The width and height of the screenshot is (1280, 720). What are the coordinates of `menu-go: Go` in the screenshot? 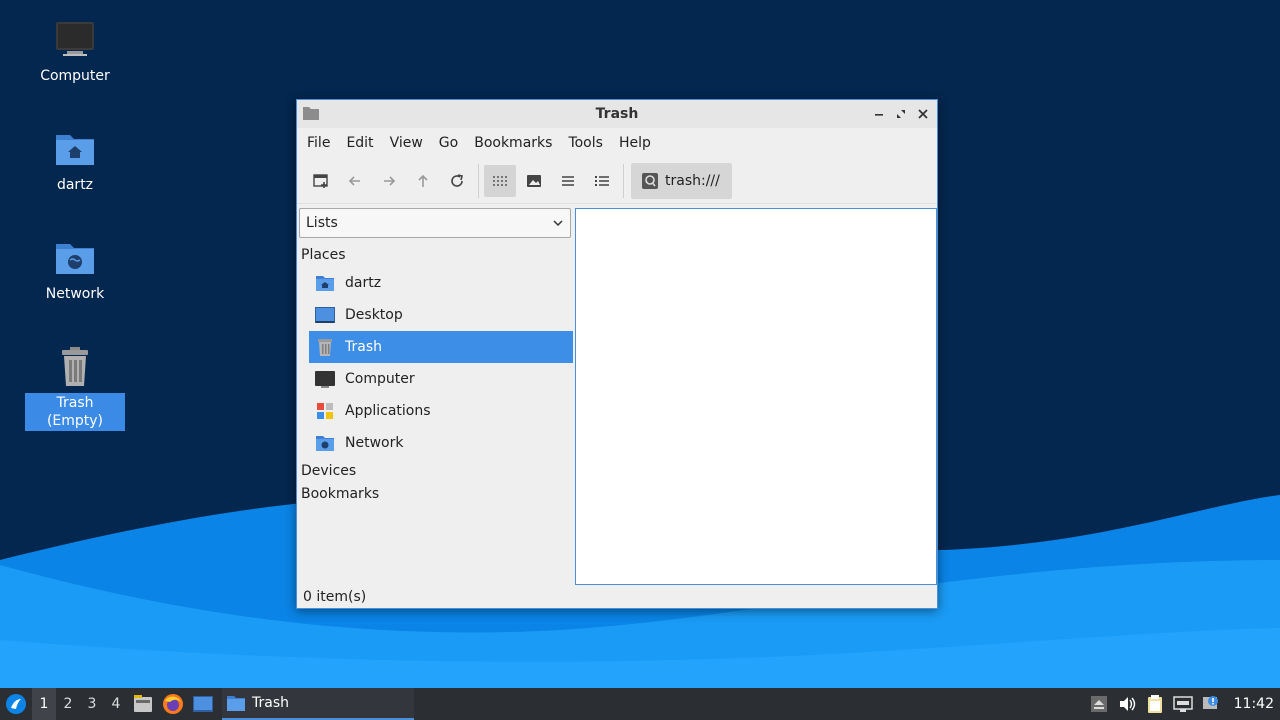 It's located at (448, 143).